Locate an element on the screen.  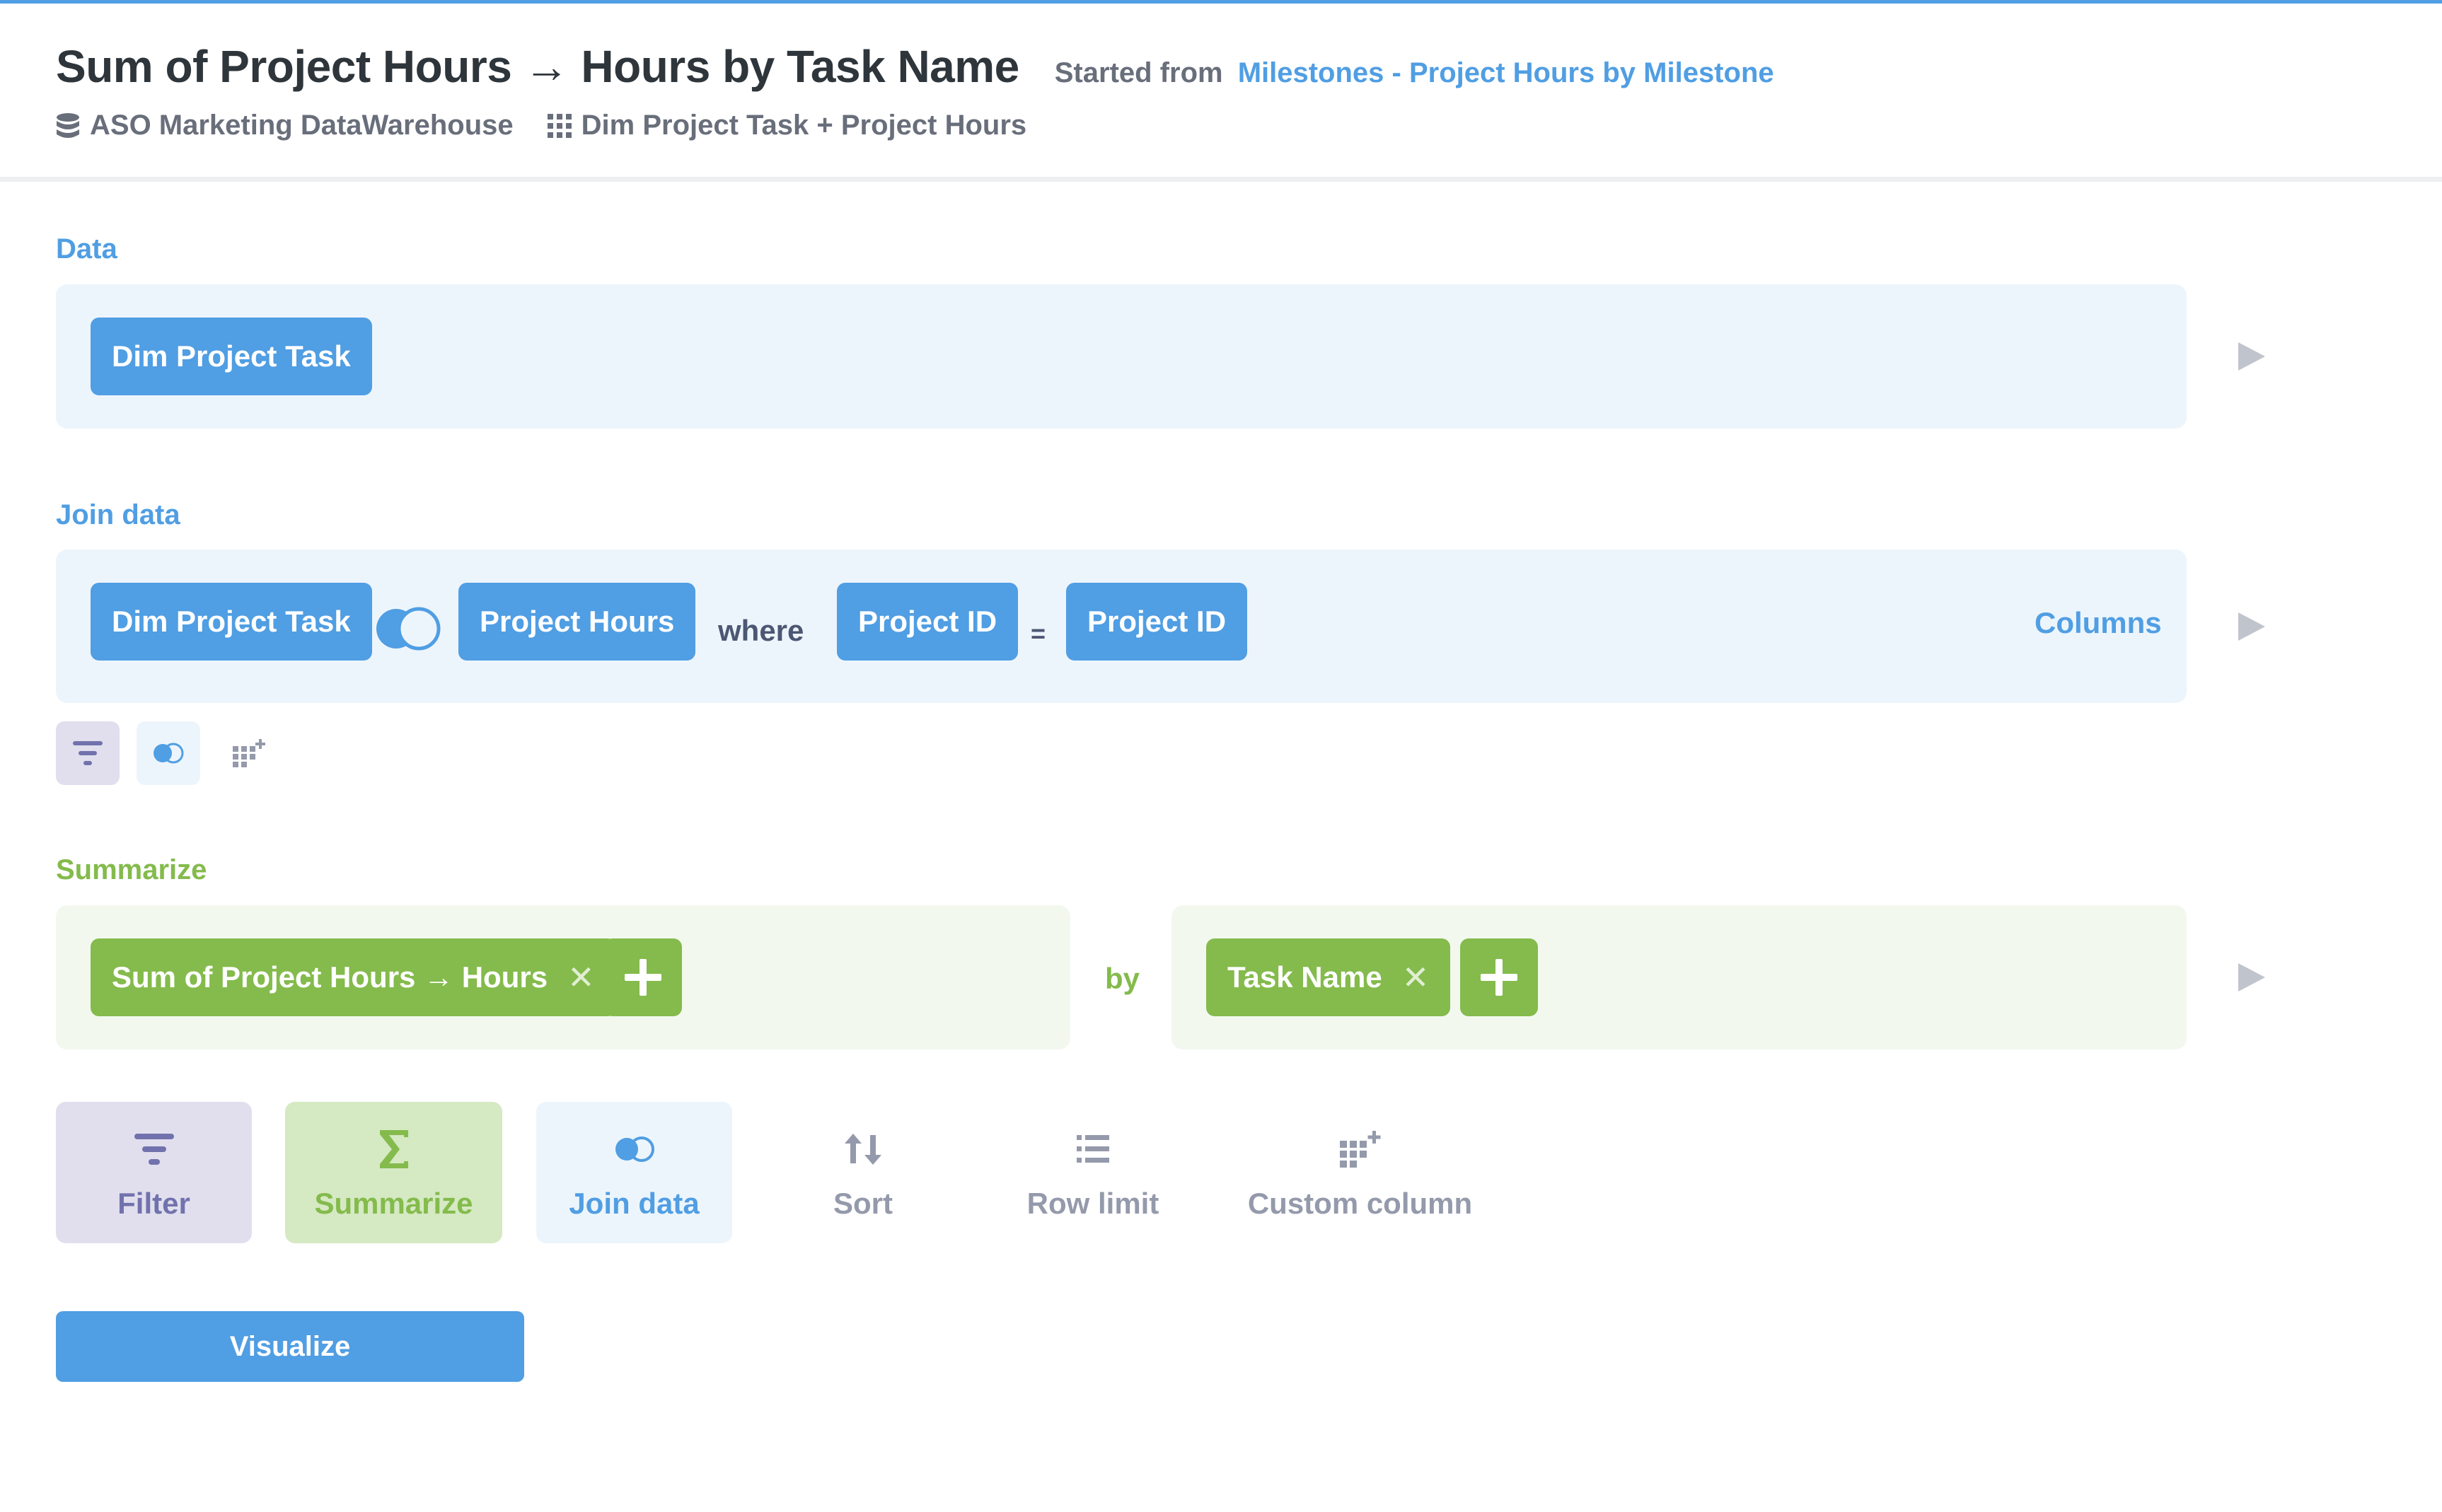
table-name: Dim Project Task + Project Hours is located at coordinates (804, 125).